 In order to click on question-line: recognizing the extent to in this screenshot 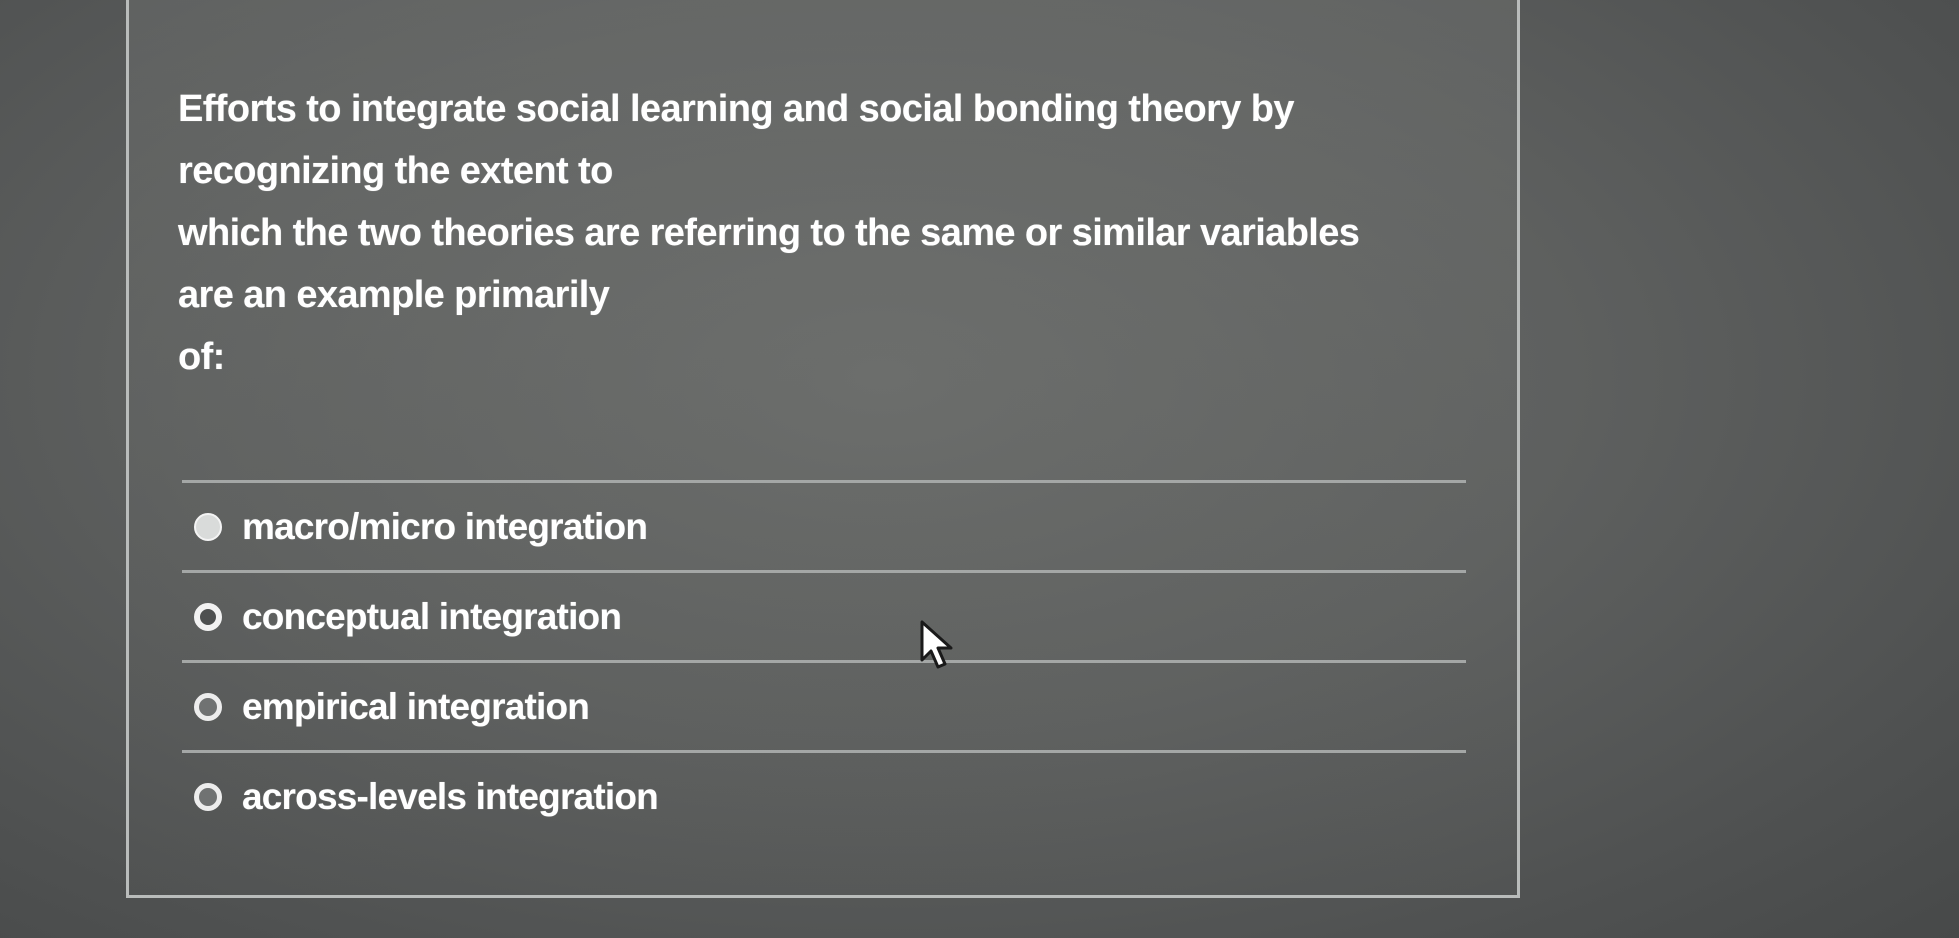, I will do `click(395, 171)`.